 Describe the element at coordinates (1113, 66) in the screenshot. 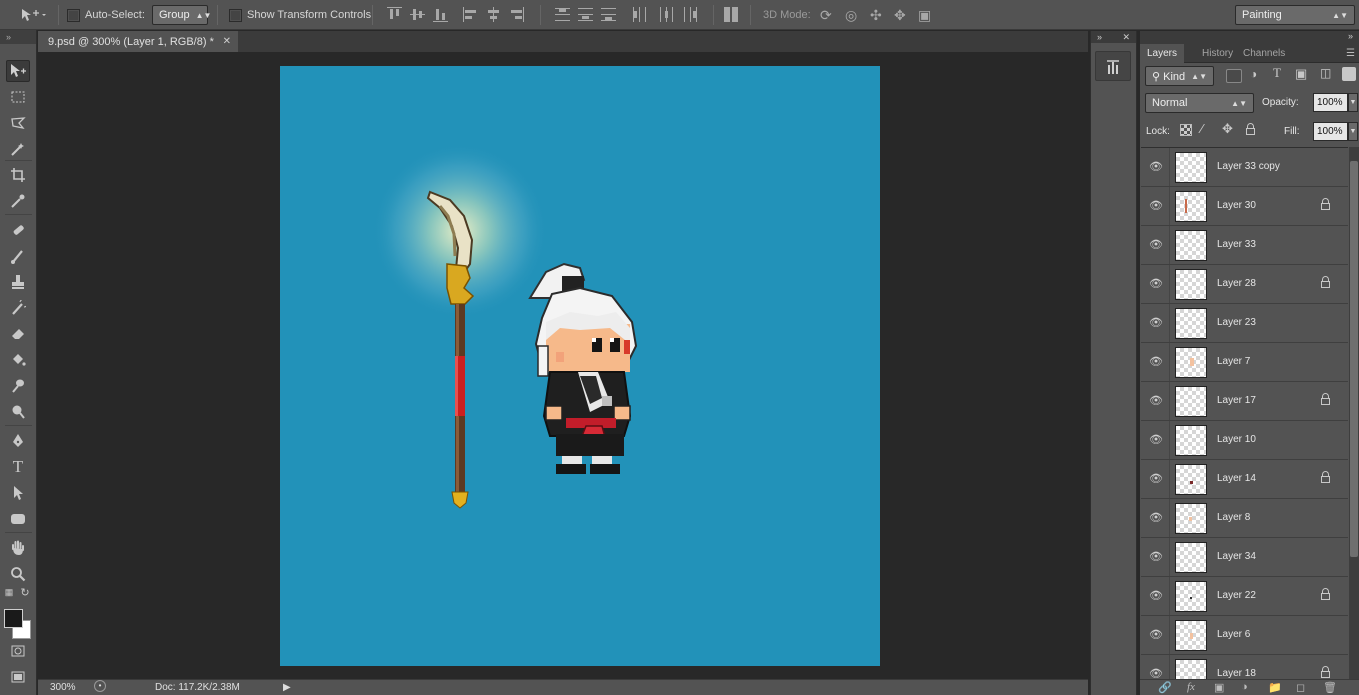

I see `brush-presets-icon` at that location.